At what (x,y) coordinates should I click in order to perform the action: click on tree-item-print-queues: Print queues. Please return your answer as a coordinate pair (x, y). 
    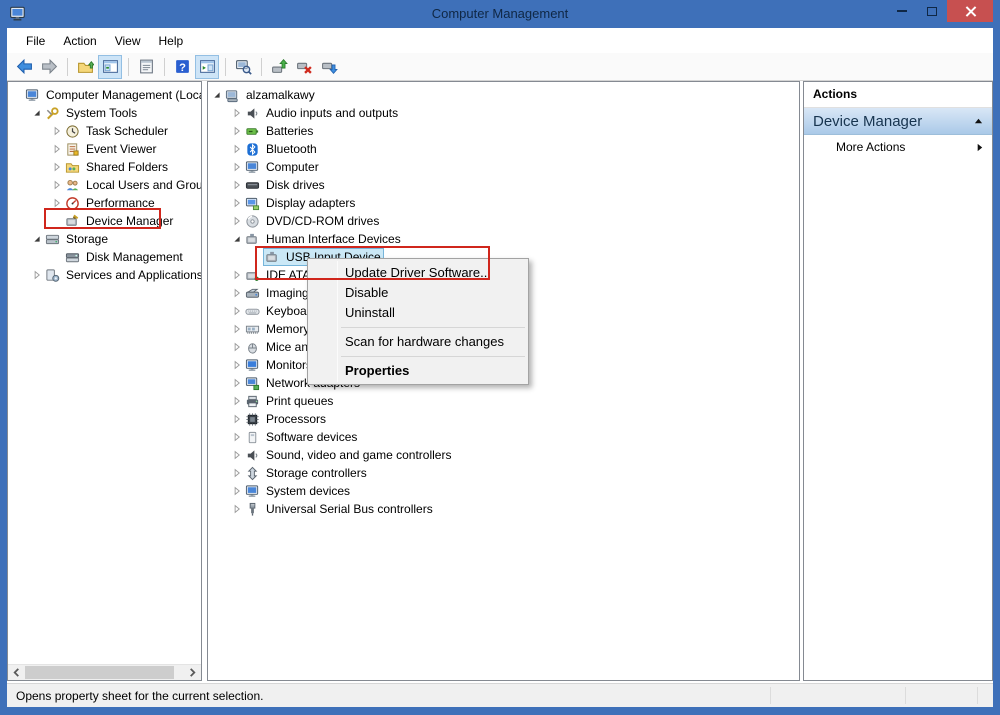
    Looking at the image, I should click on (503, 401).